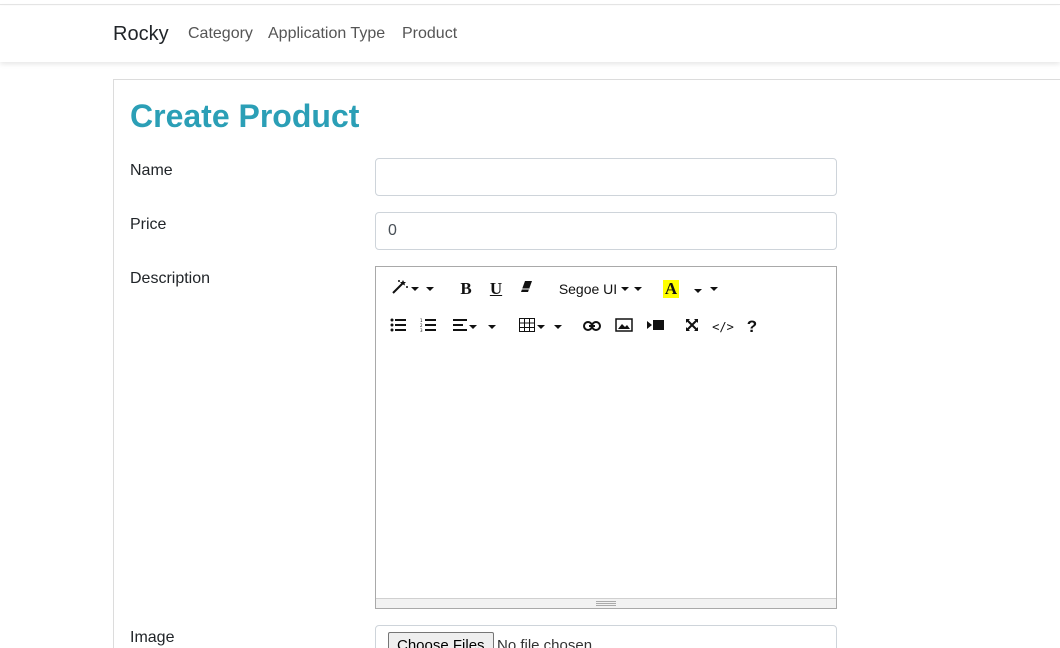 Image resolution: width=1060 pixels, height=648 pixels. I want to click on price-label: Price, so click(148, 224).